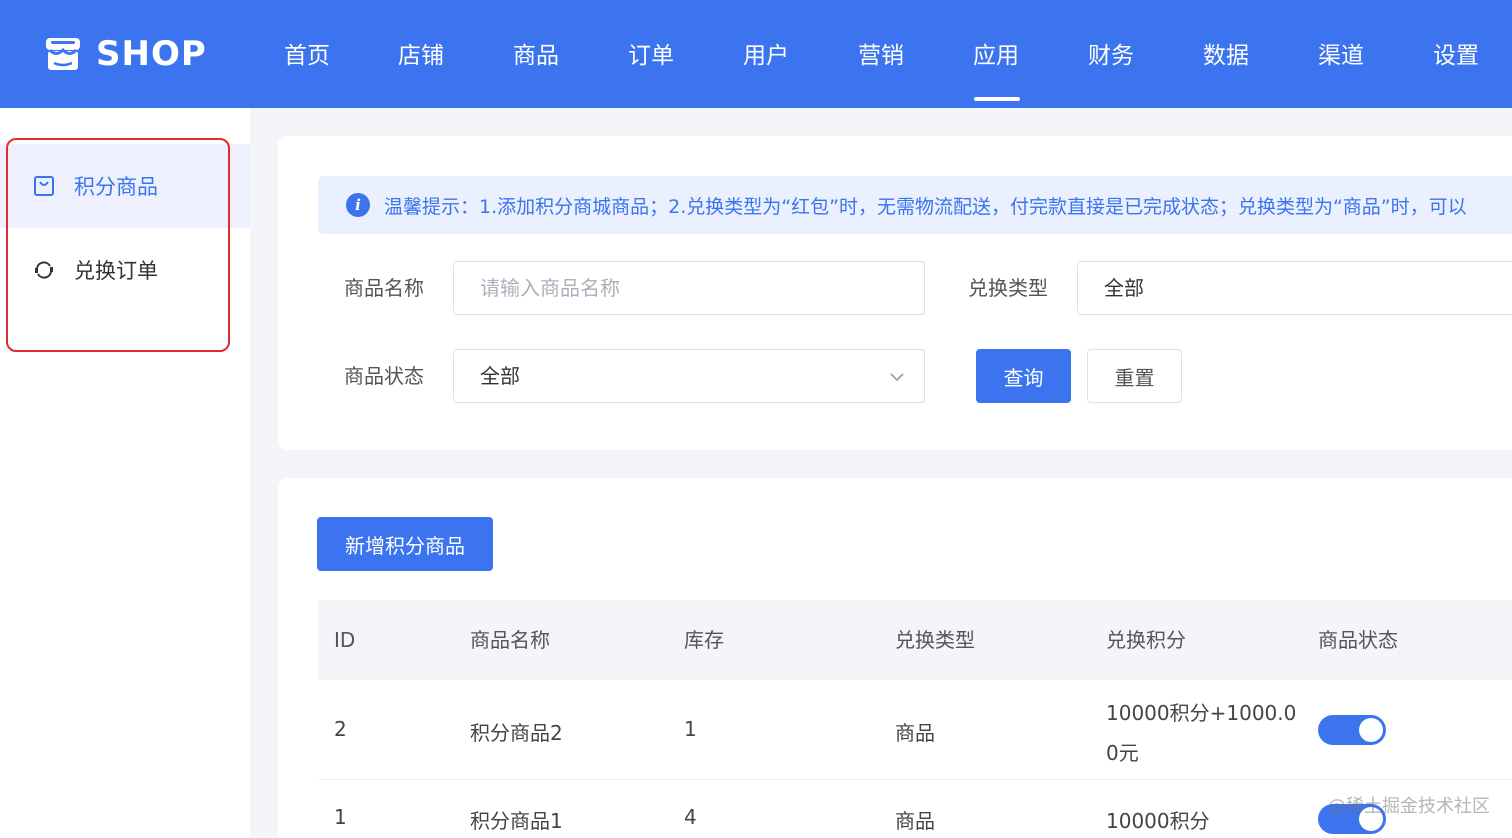  I want to click on reset-button: 重置, so click(1134, 376).